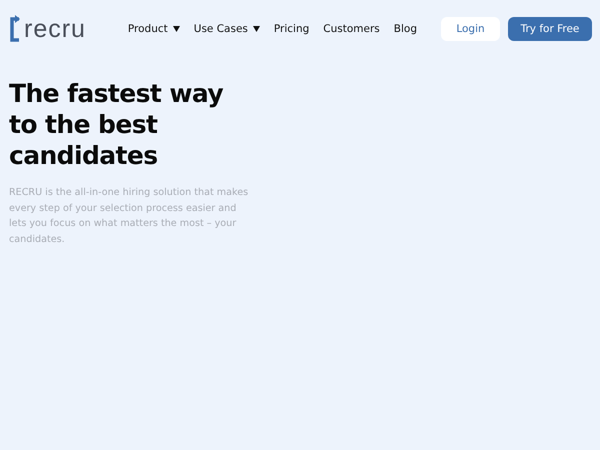 The image size is (600, 450). Describe the element at coordinates (405, 29) in the screenshot. I see `nav-link: Blog` at that location.